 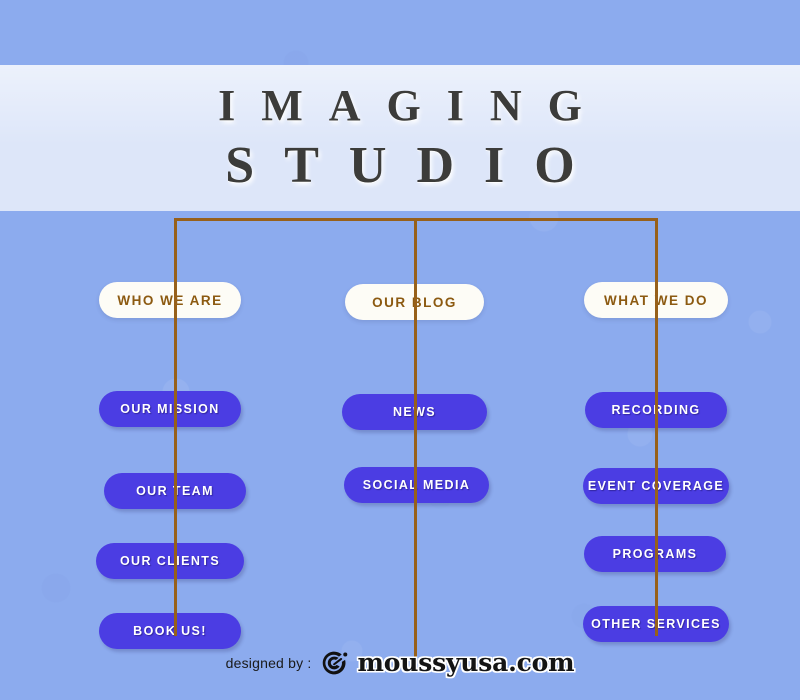 I want to click on spiral-circle-logo-icon, so click(x=334, y=662).